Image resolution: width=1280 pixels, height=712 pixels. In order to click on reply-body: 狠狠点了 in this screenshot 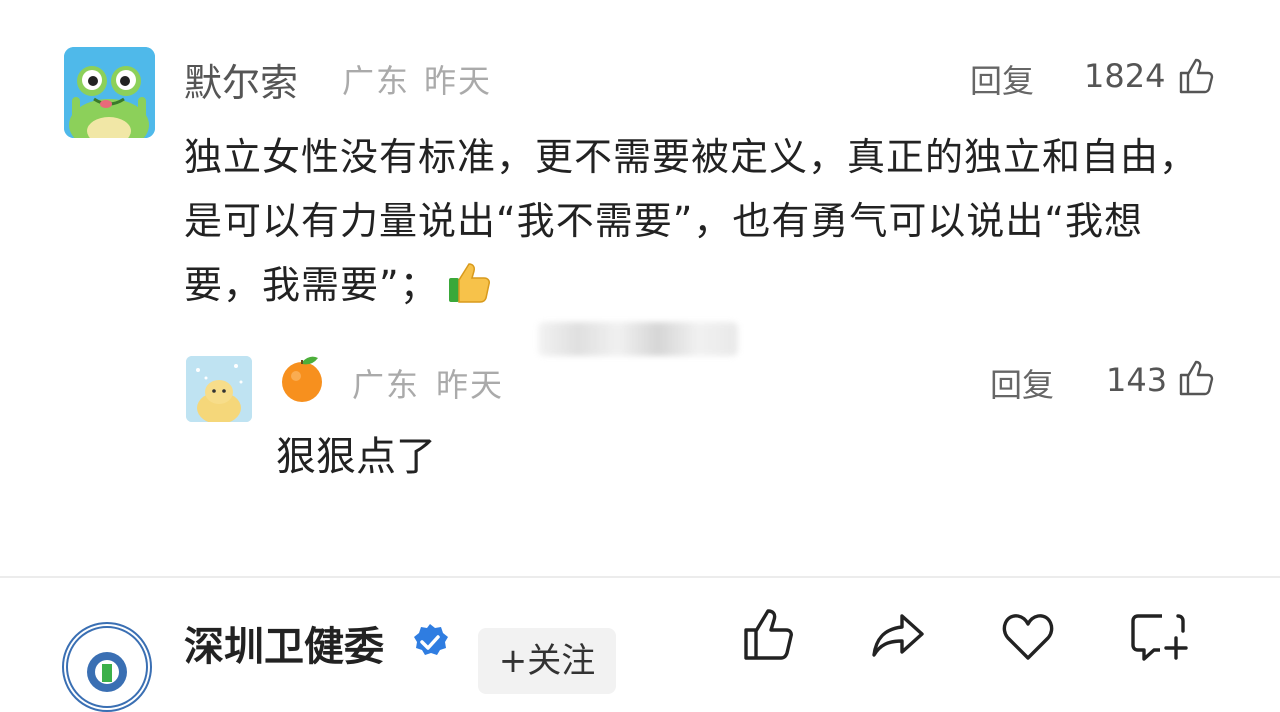, I will do `click(356, 457)`.